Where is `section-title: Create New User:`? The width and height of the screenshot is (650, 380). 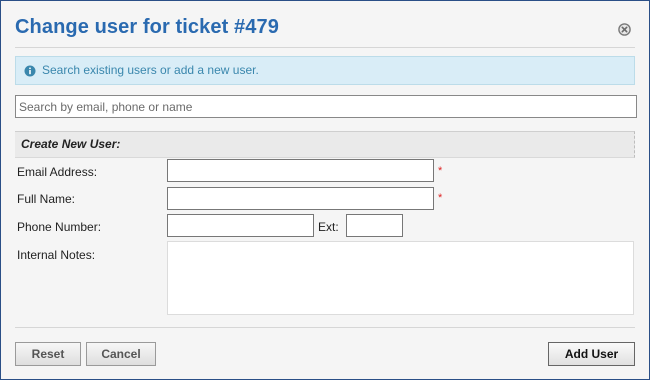
section-title: Create New User: is located at coordinates (71, 144).